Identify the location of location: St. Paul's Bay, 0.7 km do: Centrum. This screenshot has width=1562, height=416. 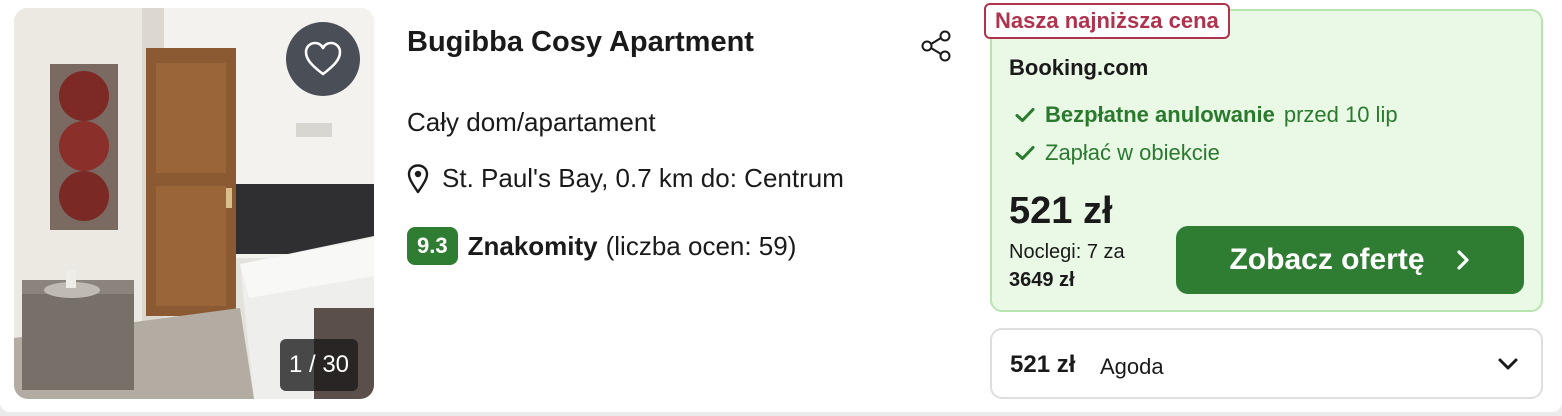
(625, 178).